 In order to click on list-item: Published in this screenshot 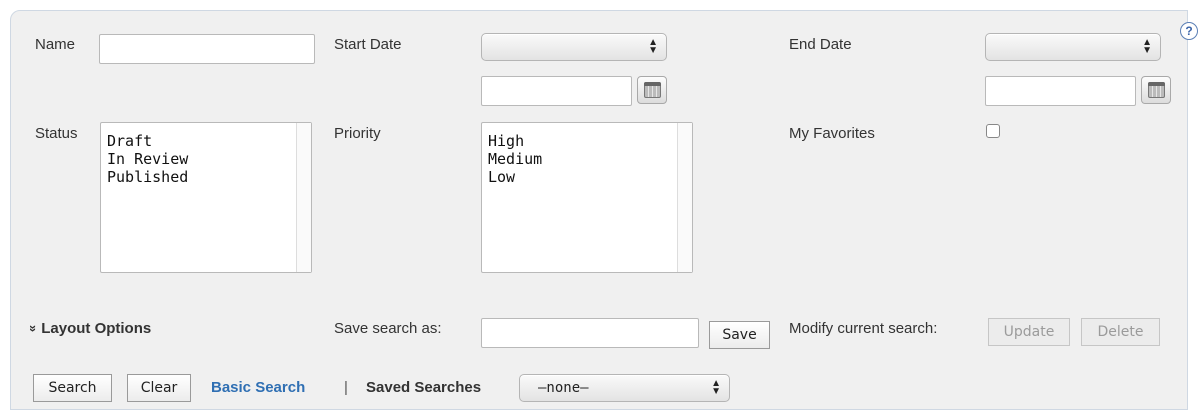, I will do `click(206, 177)`.